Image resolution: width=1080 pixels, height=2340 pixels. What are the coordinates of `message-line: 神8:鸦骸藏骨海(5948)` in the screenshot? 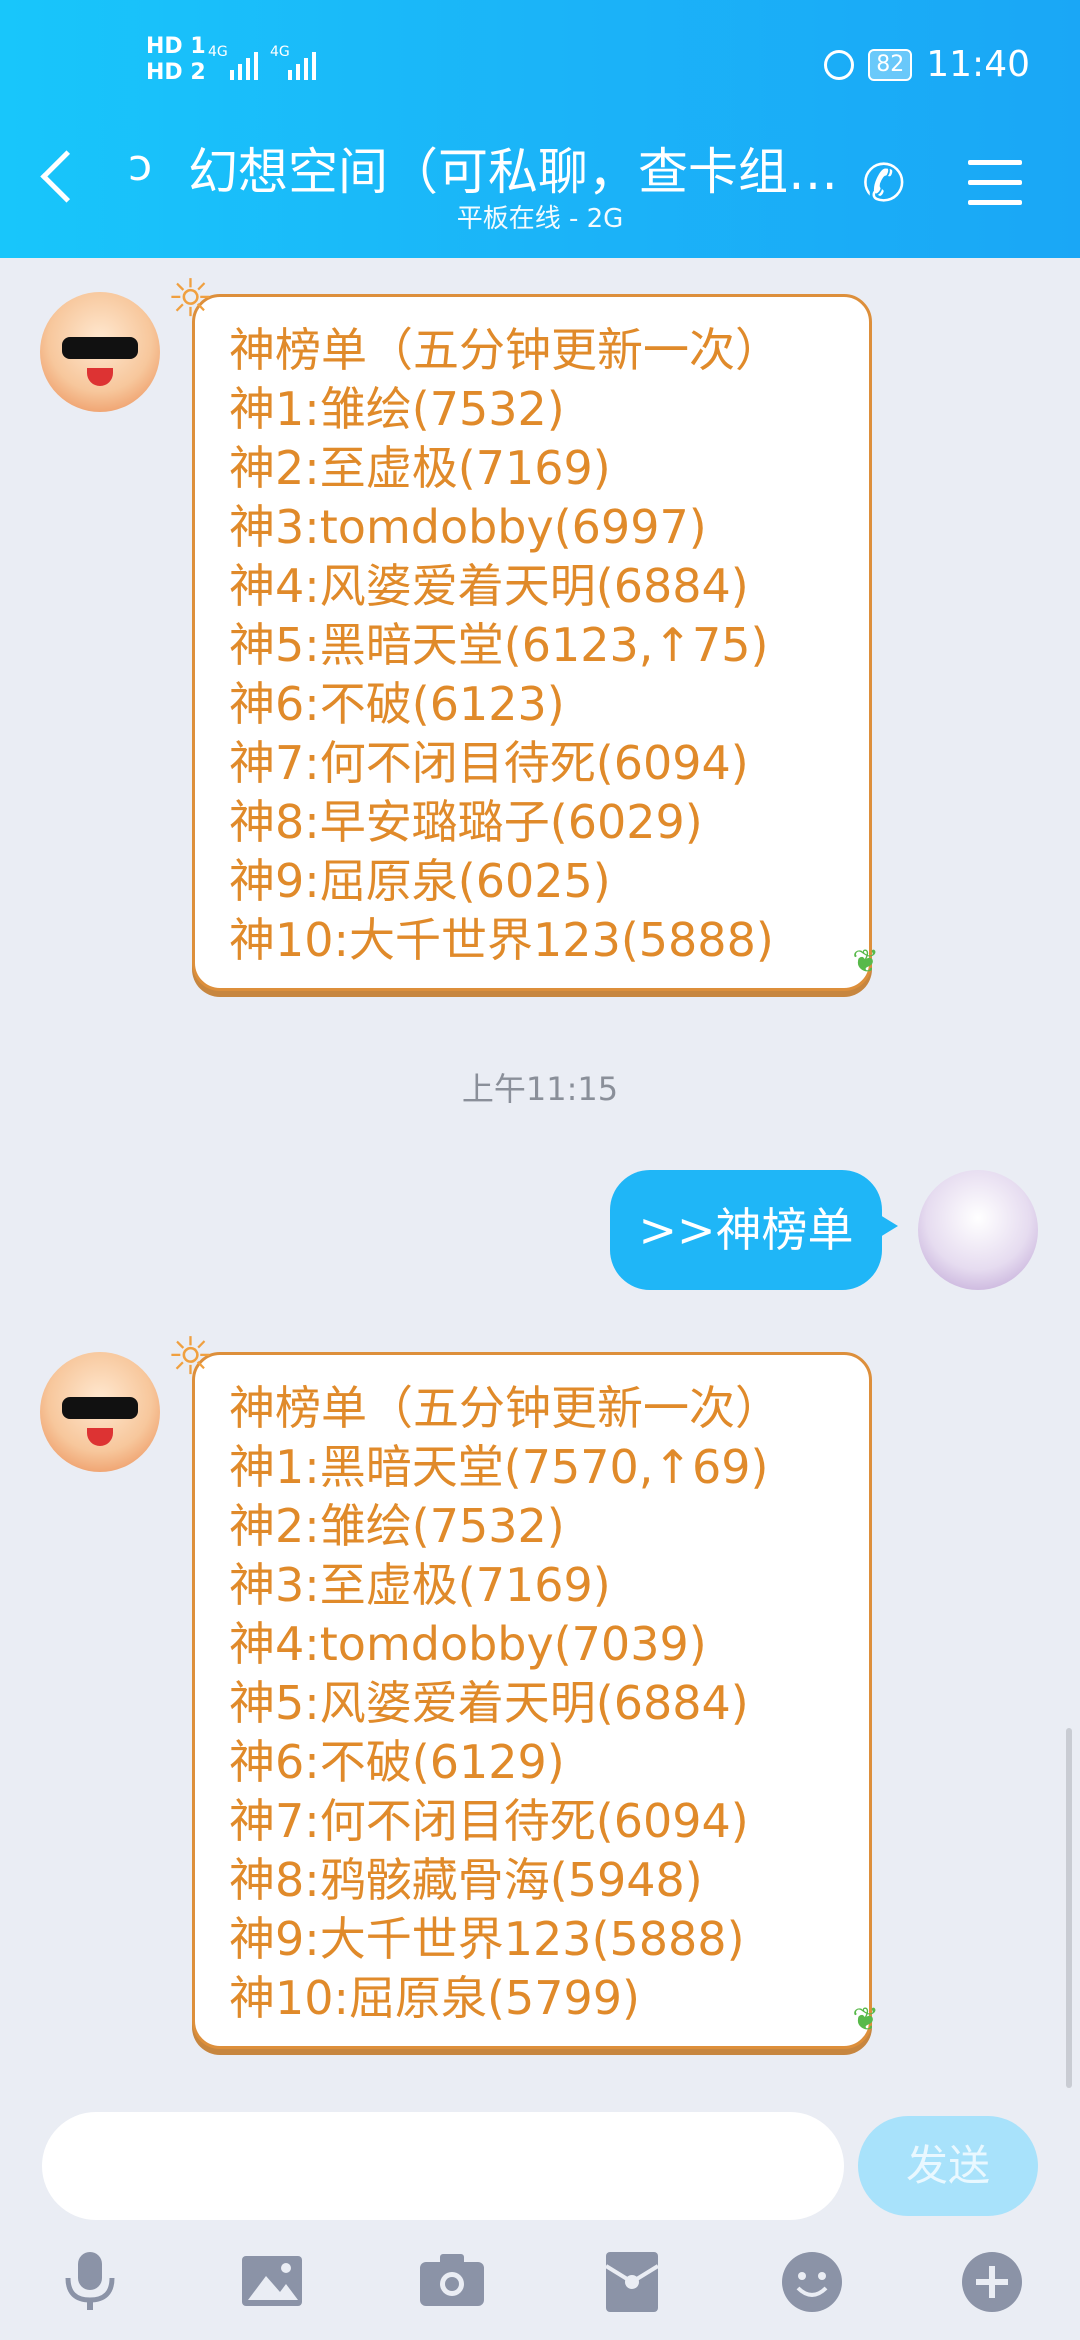 It's located at (466, 1880).